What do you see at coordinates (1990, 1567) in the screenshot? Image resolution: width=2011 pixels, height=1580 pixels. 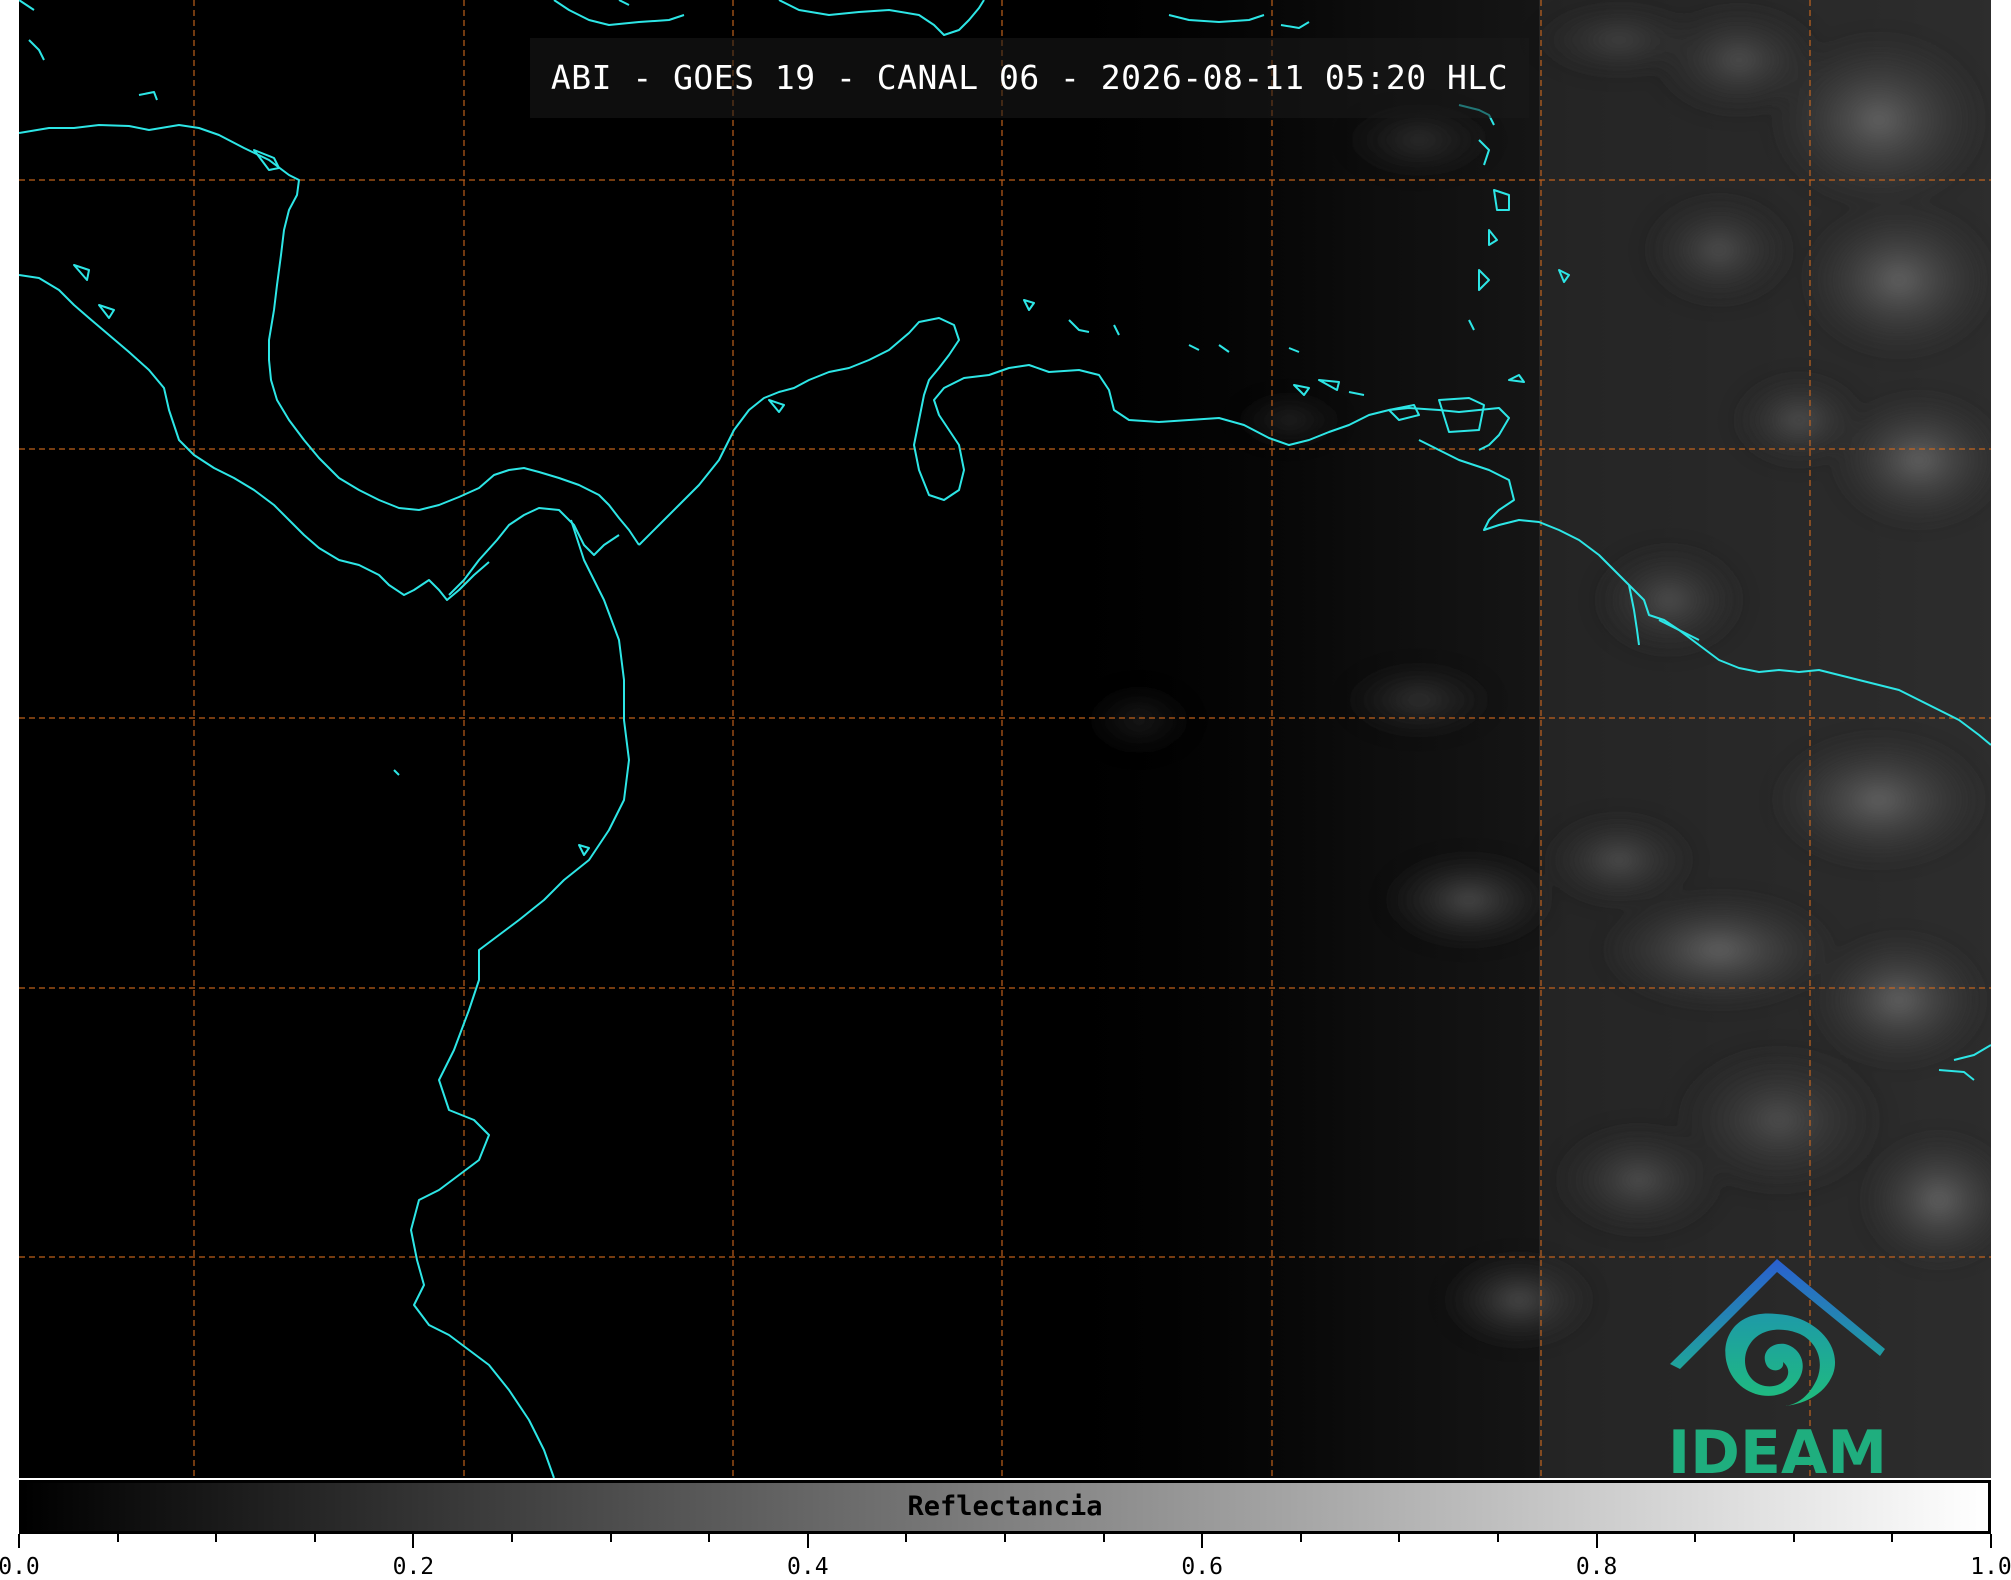 I see `colorbar-tick-label: 1.0` at bounding box center [1990, 1567].